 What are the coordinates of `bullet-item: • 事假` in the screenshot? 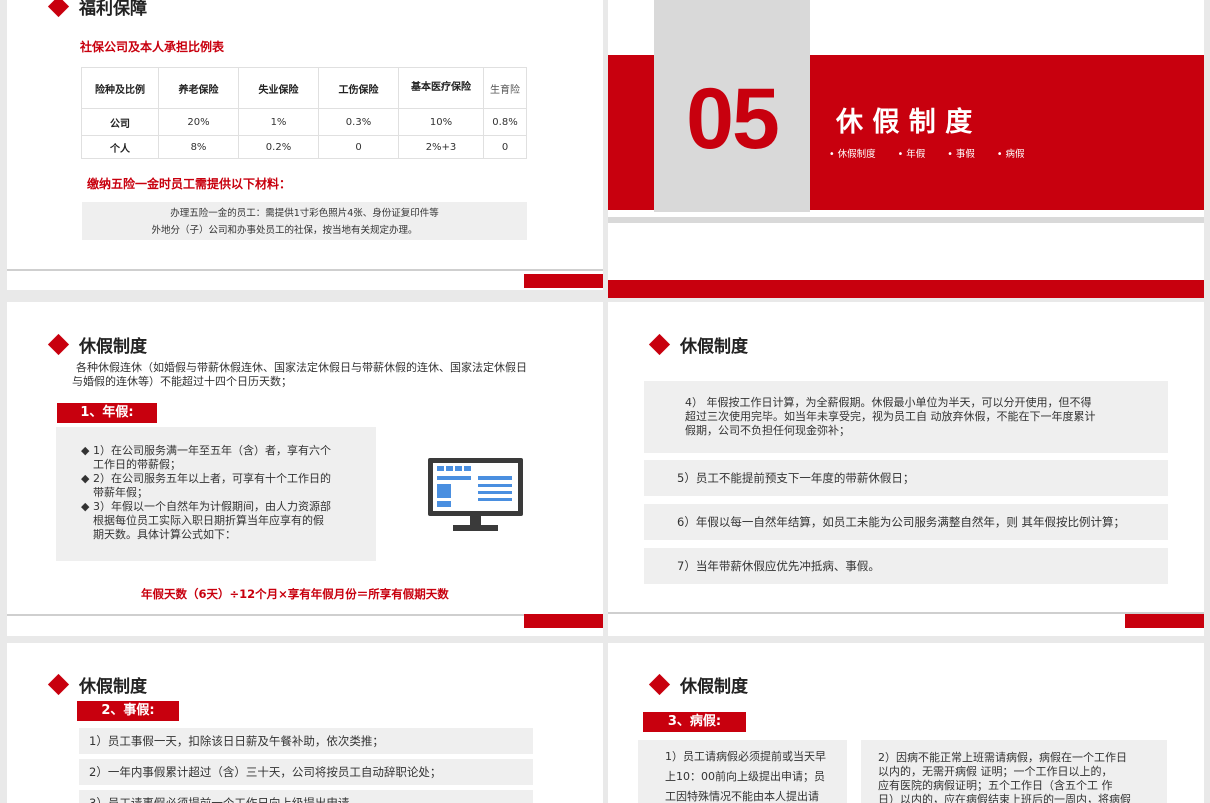 It's located at (961, 154).